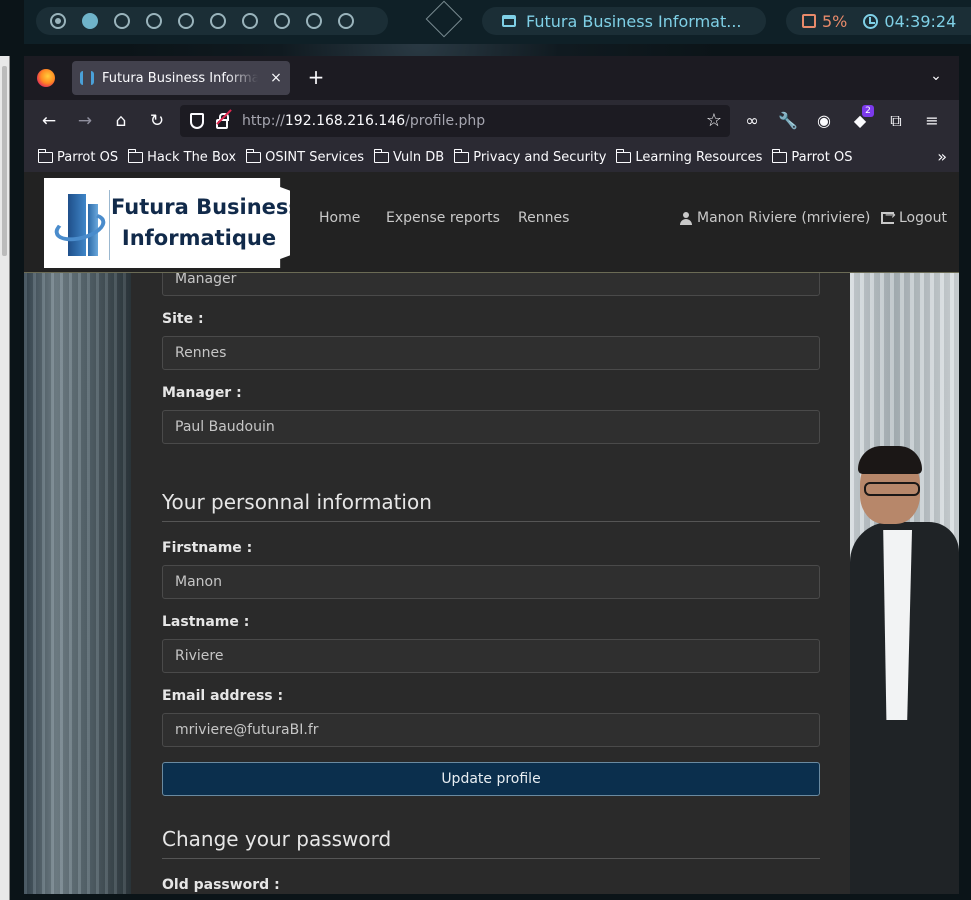 This screenshot has width=971, height=900. What do you see at coordinates (221, 885) in the screenshot?
I see `old-password-label: Old password :` at bounding box center [221, 885].